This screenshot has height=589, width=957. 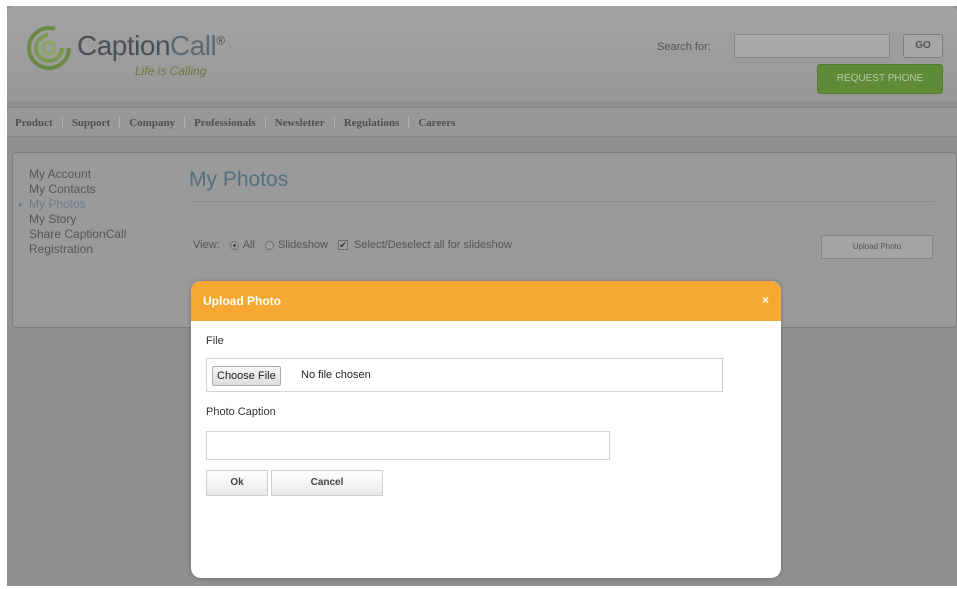 I want to click on view-slideshow-option: Slideshow, so click(x=296, y=245).